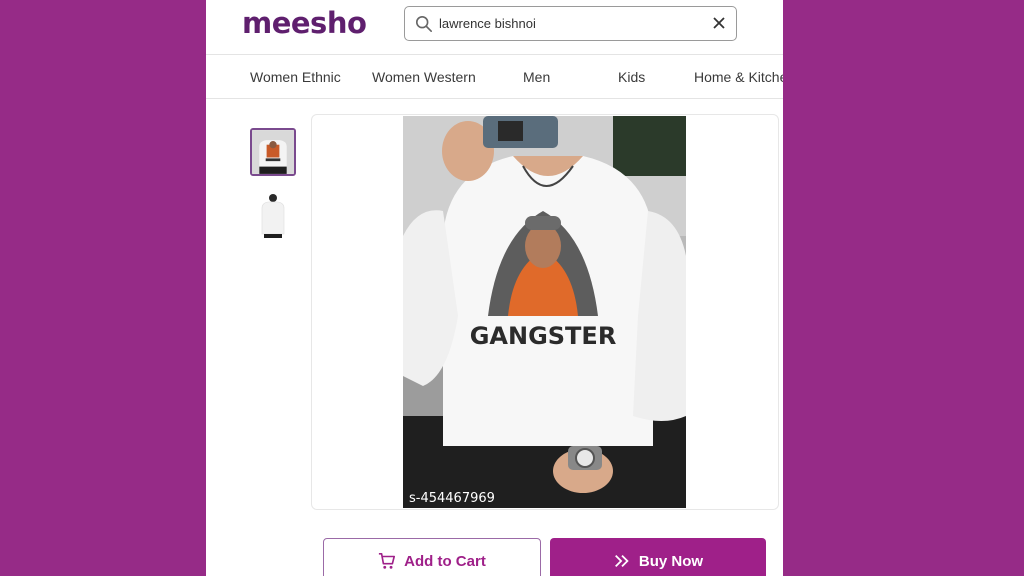 This screenshot has height=576, width=1024. I want to click on search-icon, so click(424, 24).